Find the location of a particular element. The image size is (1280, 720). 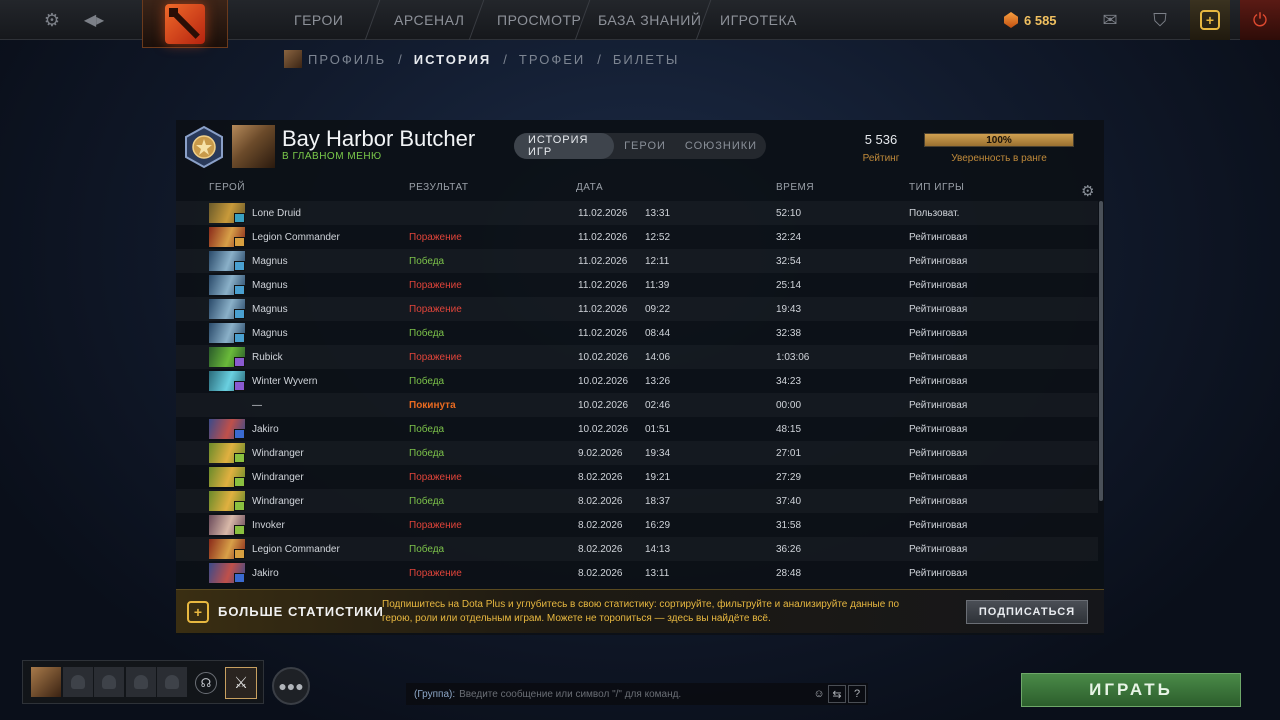

nav-back-forward-icon: ◀▸ is located at coordinates (94, 20).